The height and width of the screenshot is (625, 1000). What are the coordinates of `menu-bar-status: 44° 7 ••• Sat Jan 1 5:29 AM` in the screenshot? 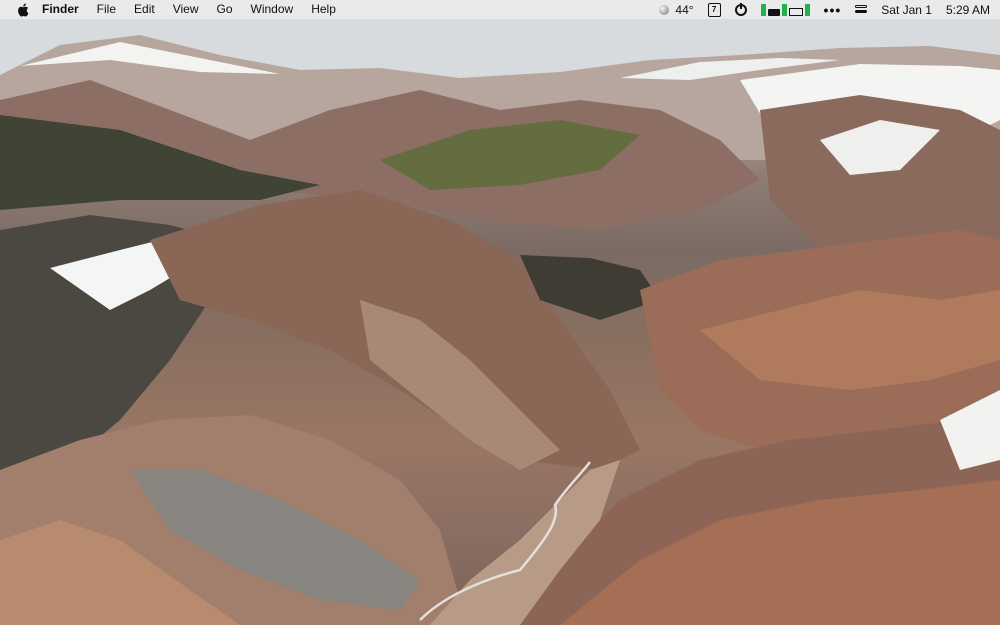 It's located at (821, 9).